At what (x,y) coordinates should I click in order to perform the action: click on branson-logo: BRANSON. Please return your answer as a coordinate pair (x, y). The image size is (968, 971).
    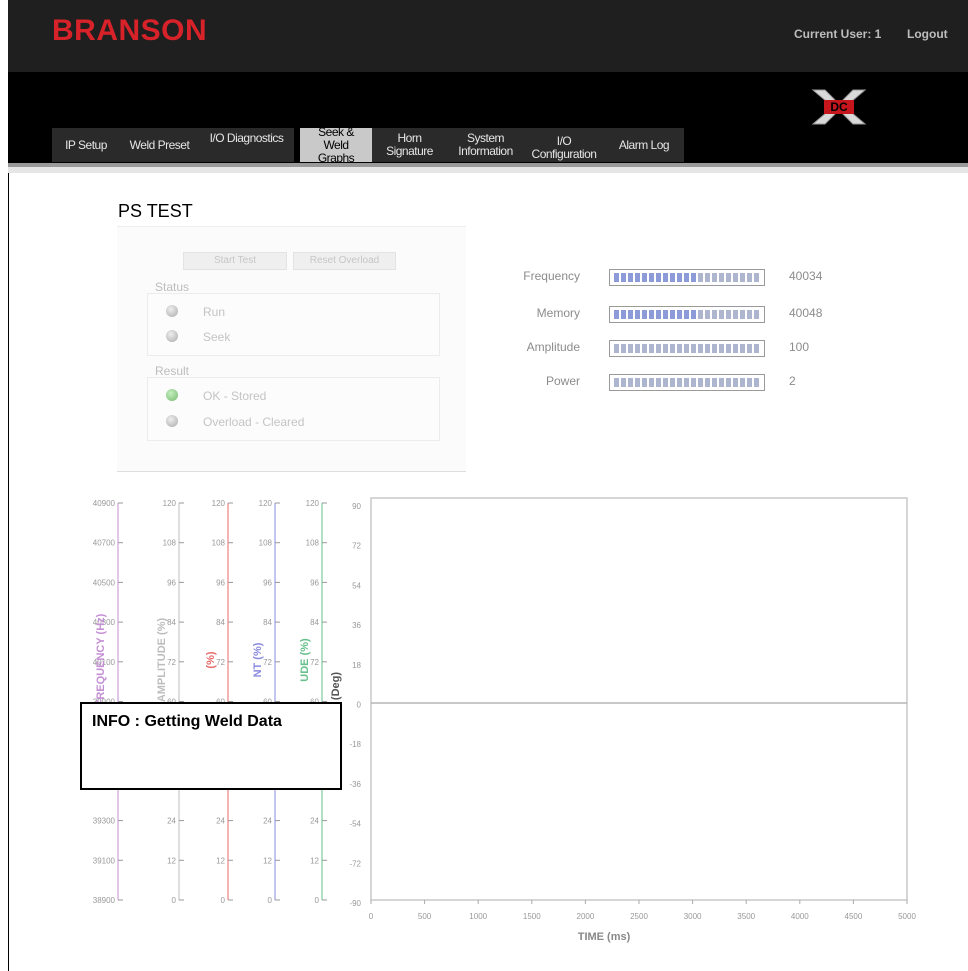
    Looking at the image, I should click on (130, 30).